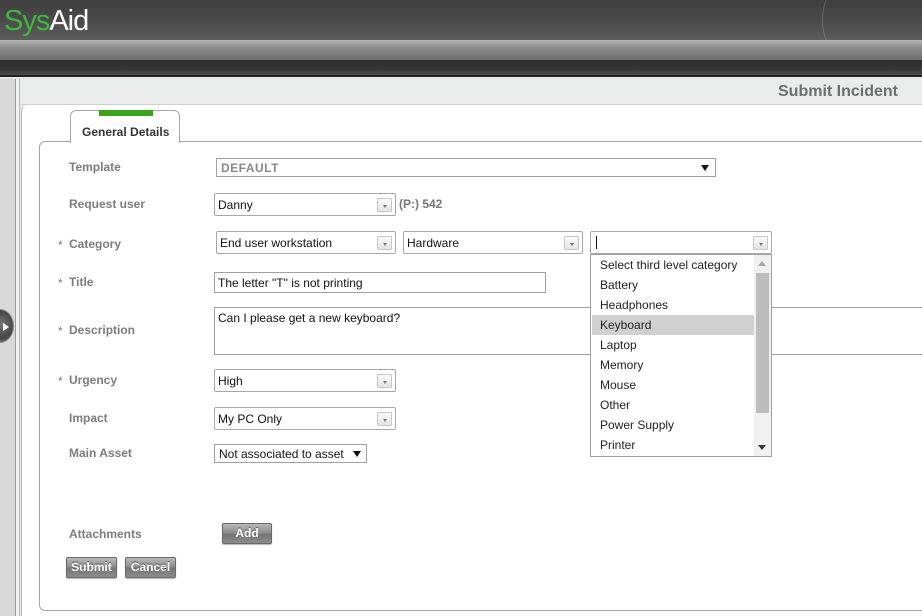 The height and width of the screenshot is (616, 922). What do you see at coordinates (27, 21) in the screenshot?
I see `logo-text-sys: Sys` at bounding box center [27, 21].